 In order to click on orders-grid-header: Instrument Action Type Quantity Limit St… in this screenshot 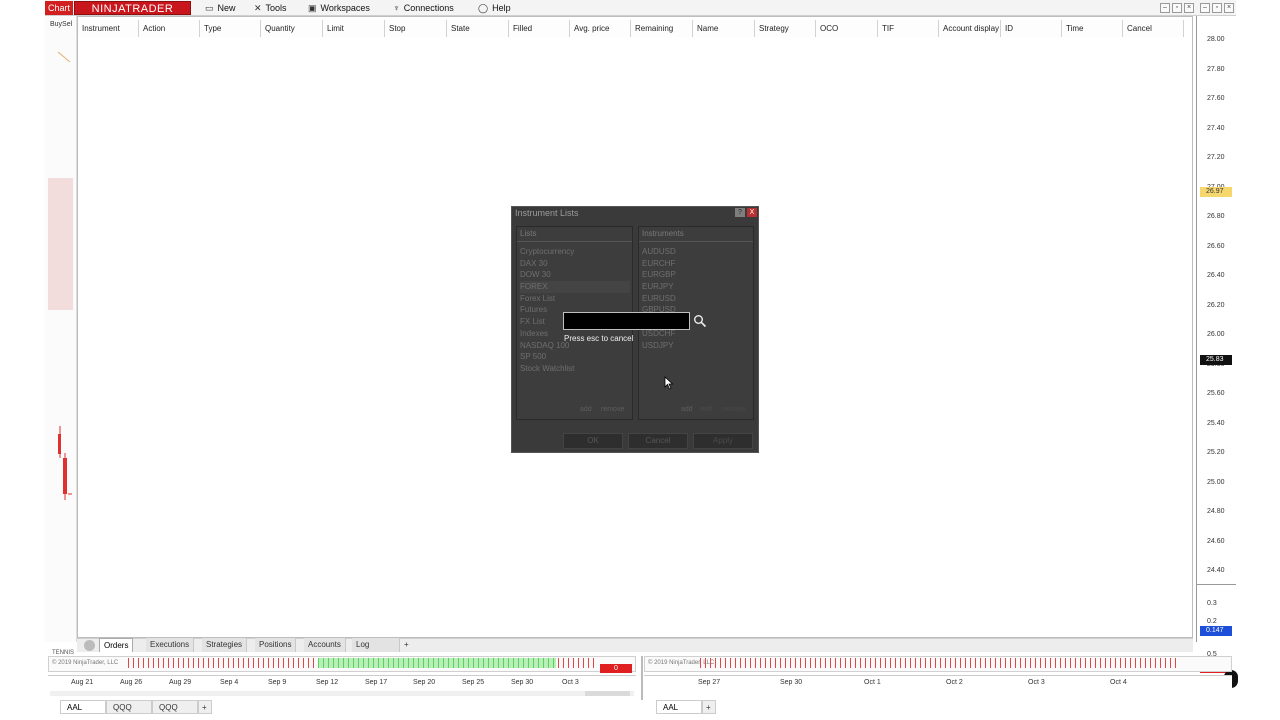, I will do `click(631, 28)`.